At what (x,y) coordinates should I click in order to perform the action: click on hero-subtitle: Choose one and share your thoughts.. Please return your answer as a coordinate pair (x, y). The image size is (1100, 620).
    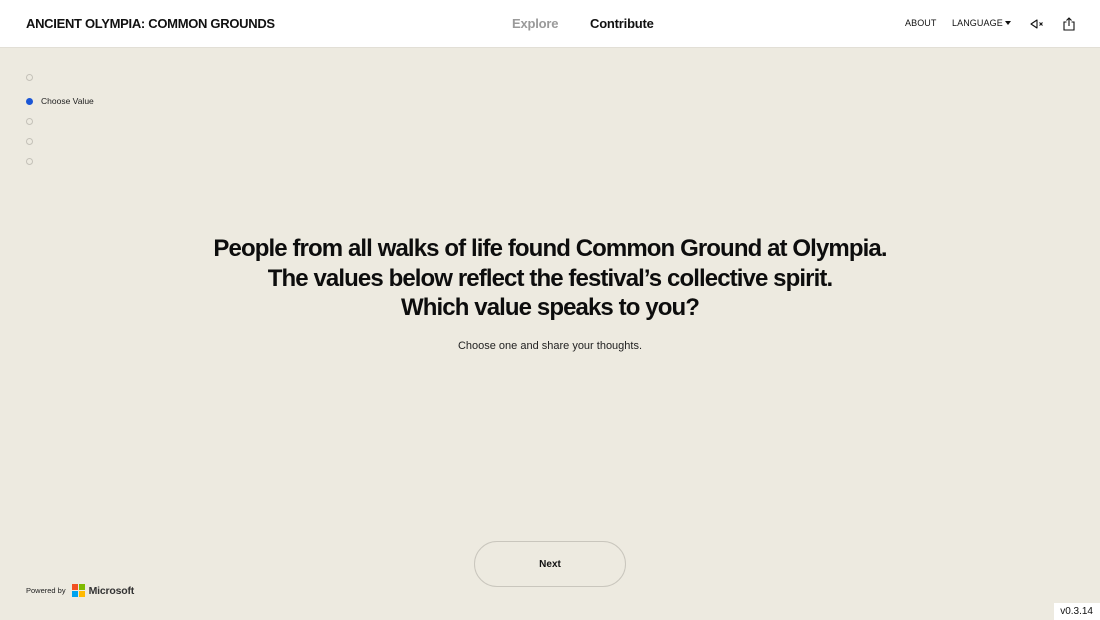
    Looking at the image, I should click on (550, 345).